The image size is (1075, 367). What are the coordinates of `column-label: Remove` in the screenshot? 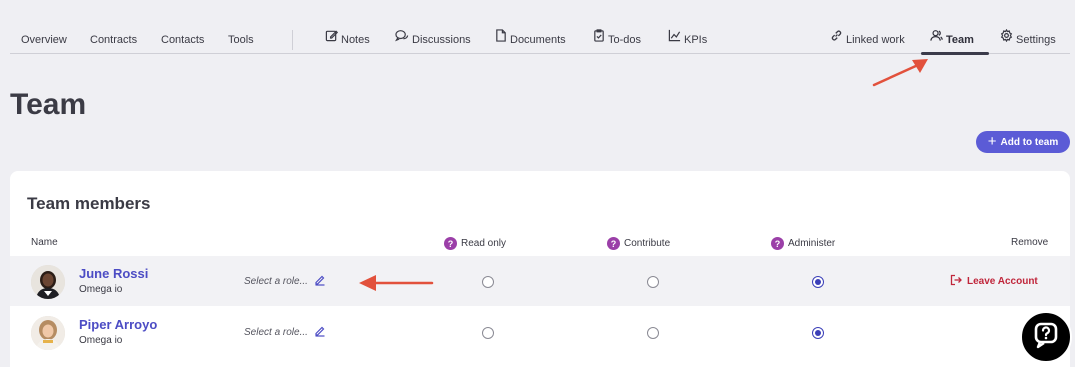 It's located at (1030, 242).